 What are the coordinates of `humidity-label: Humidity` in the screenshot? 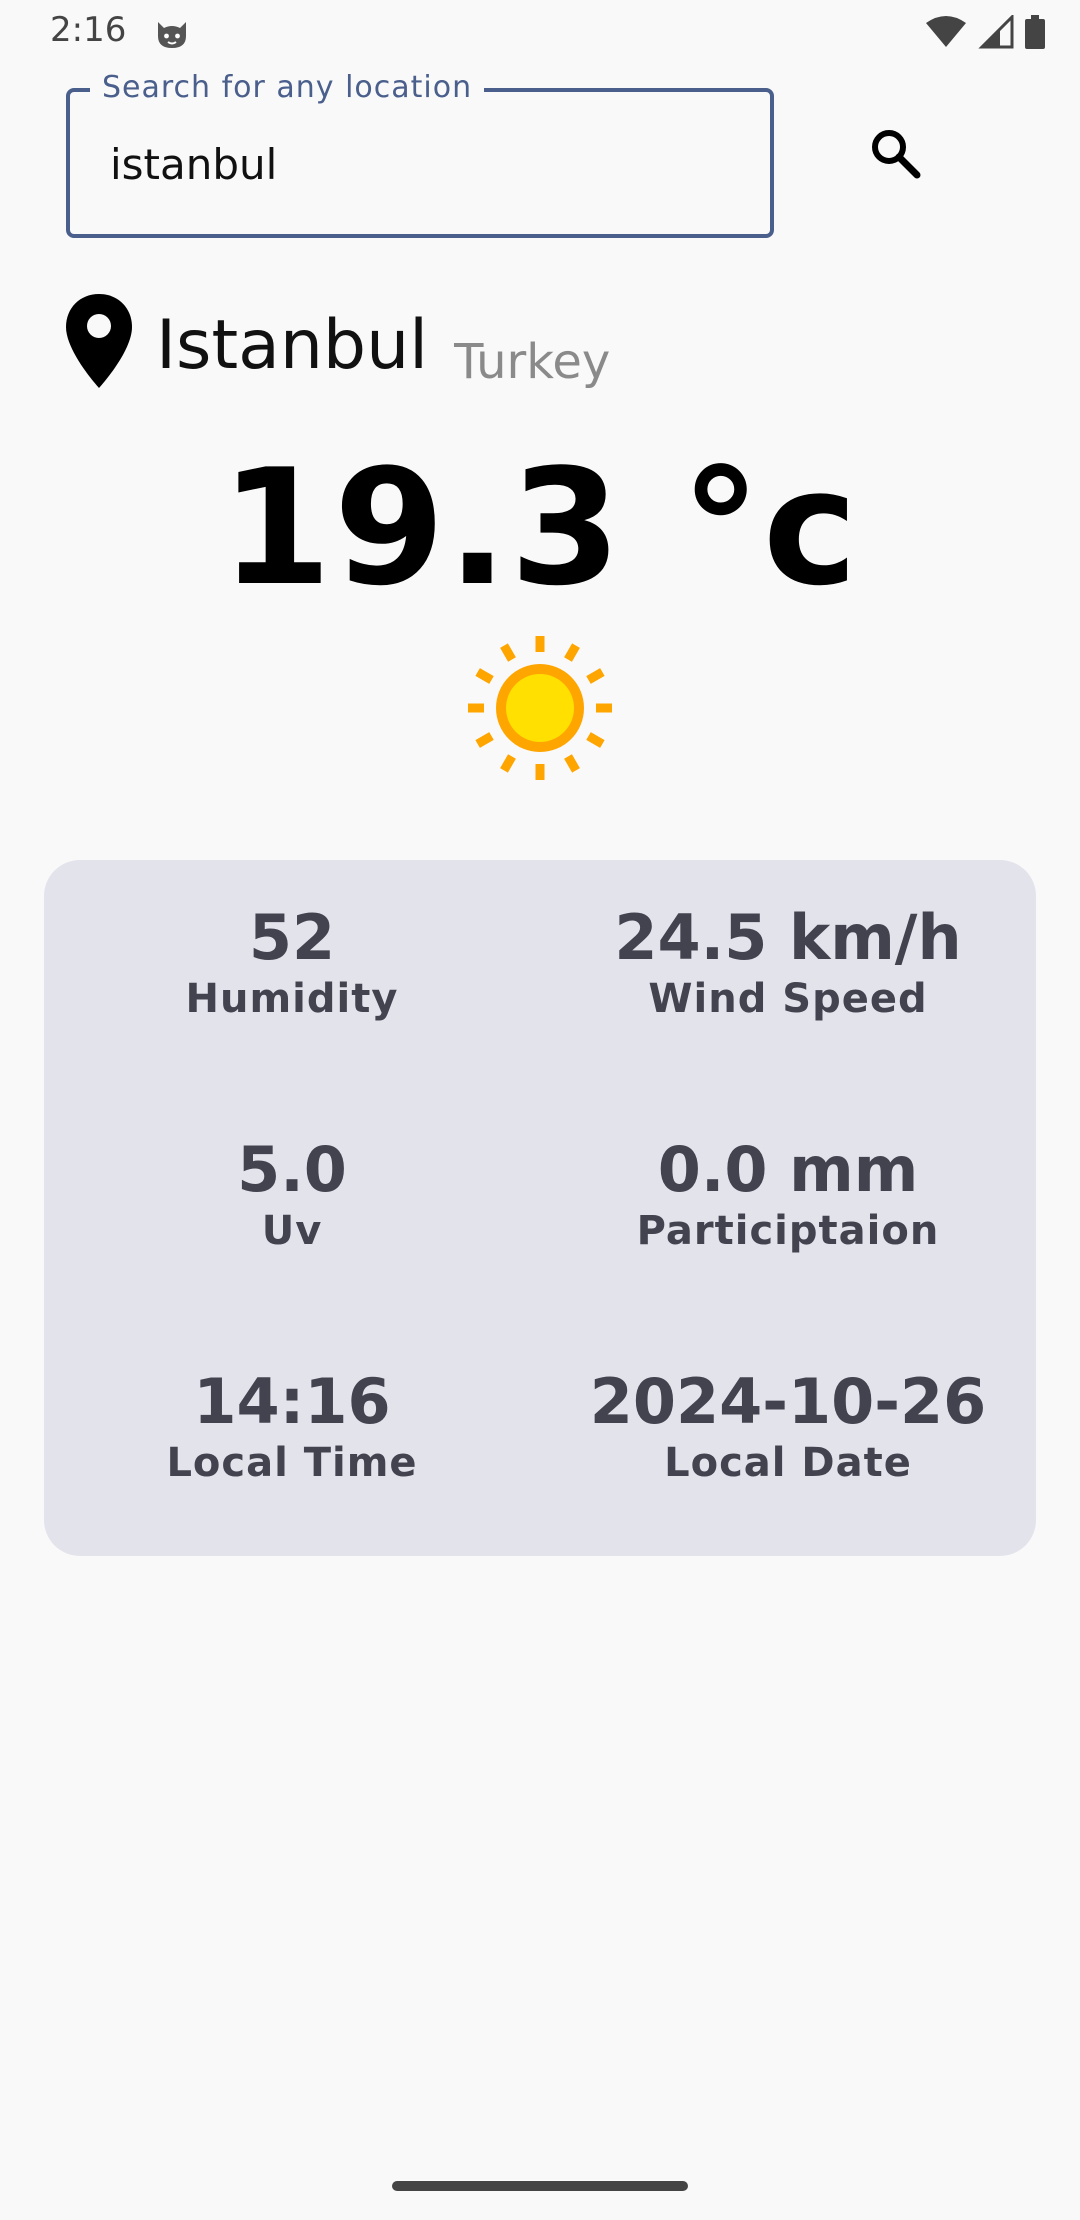 It's located at (292, 999).